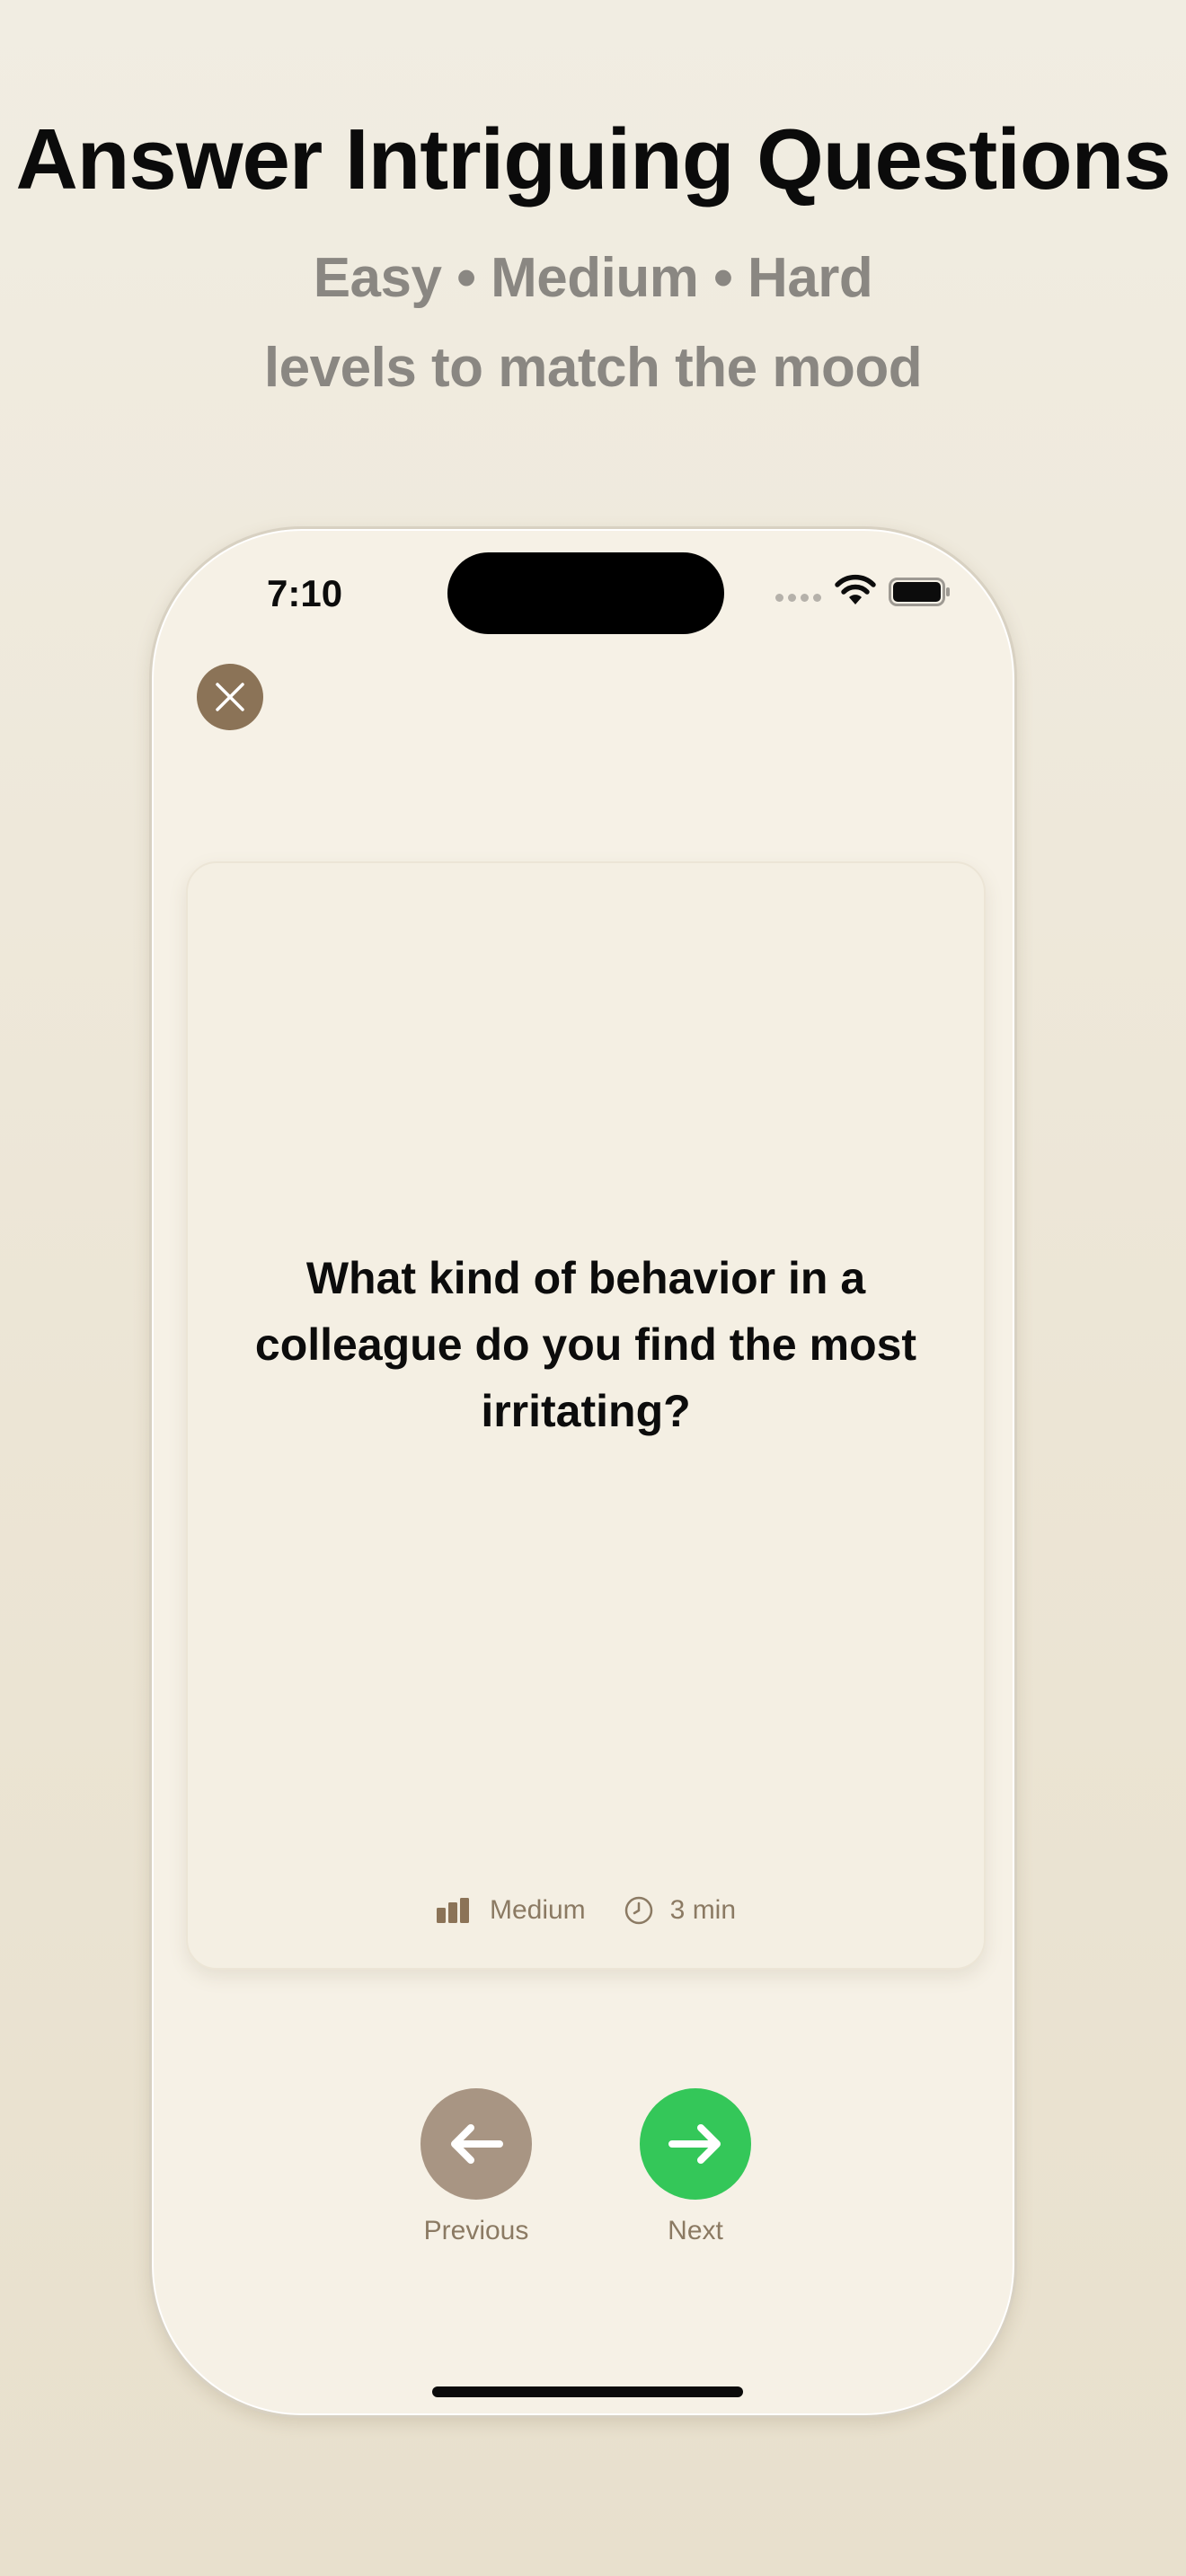  I want to click on previous-label: Previous, so click(476, 2231).